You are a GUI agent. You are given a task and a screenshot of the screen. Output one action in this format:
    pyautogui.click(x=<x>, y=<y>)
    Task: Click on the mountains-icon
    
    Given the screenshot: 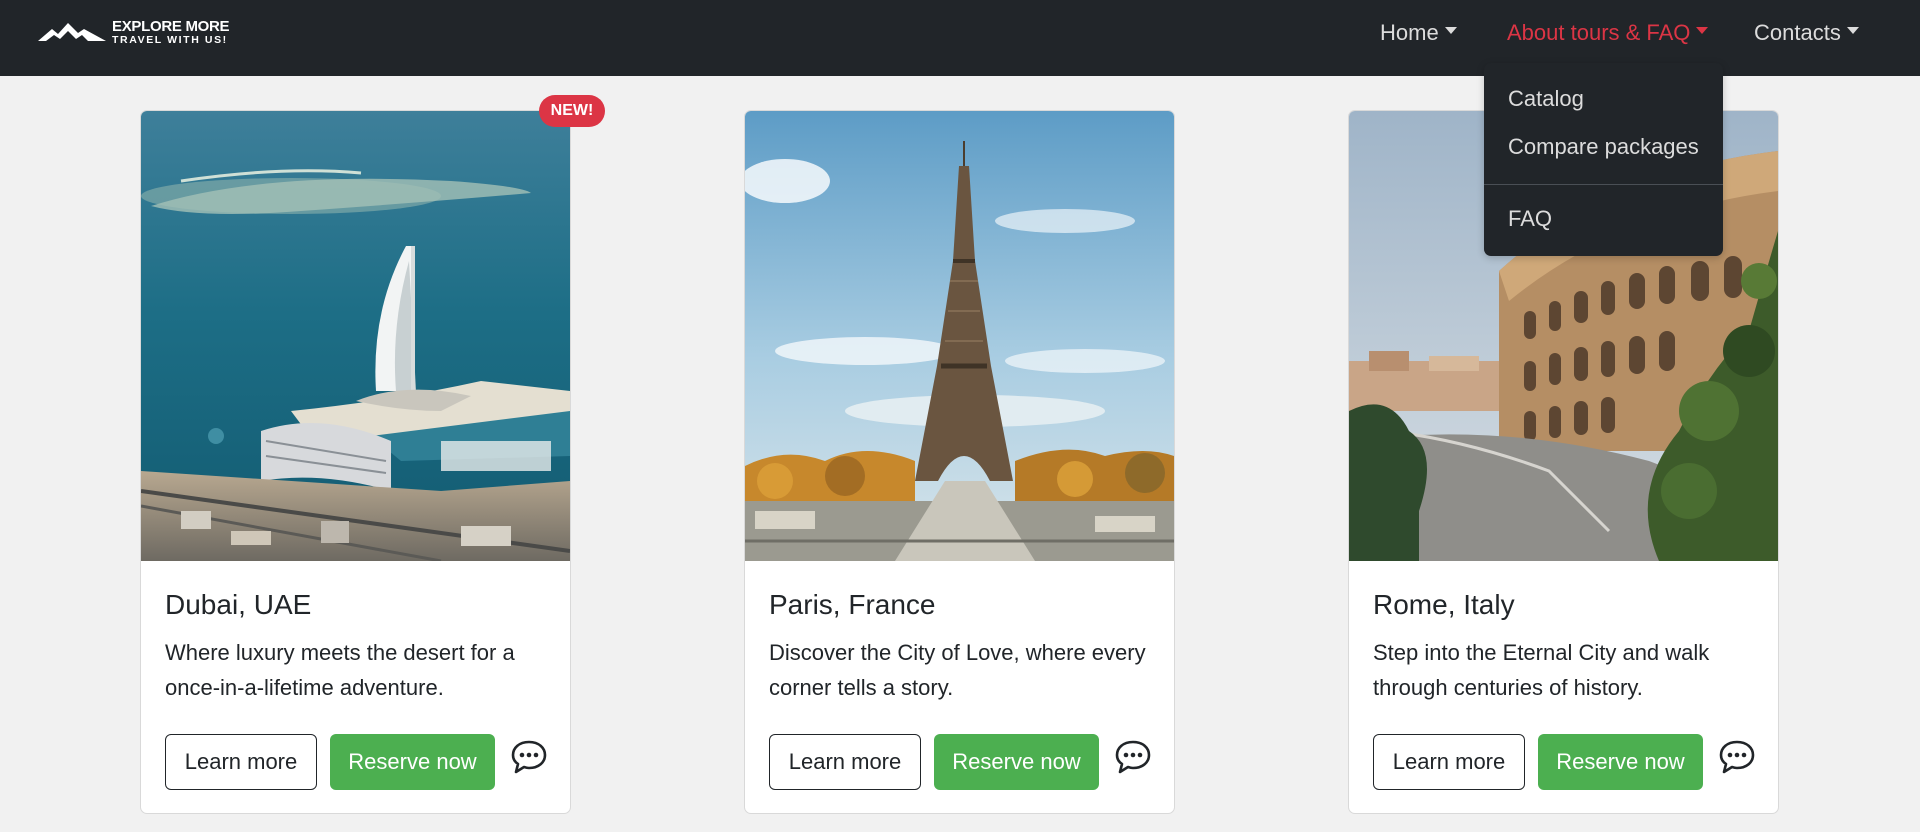 What is the action you would take?
    pyautogui.click(x=72, y=32)
    